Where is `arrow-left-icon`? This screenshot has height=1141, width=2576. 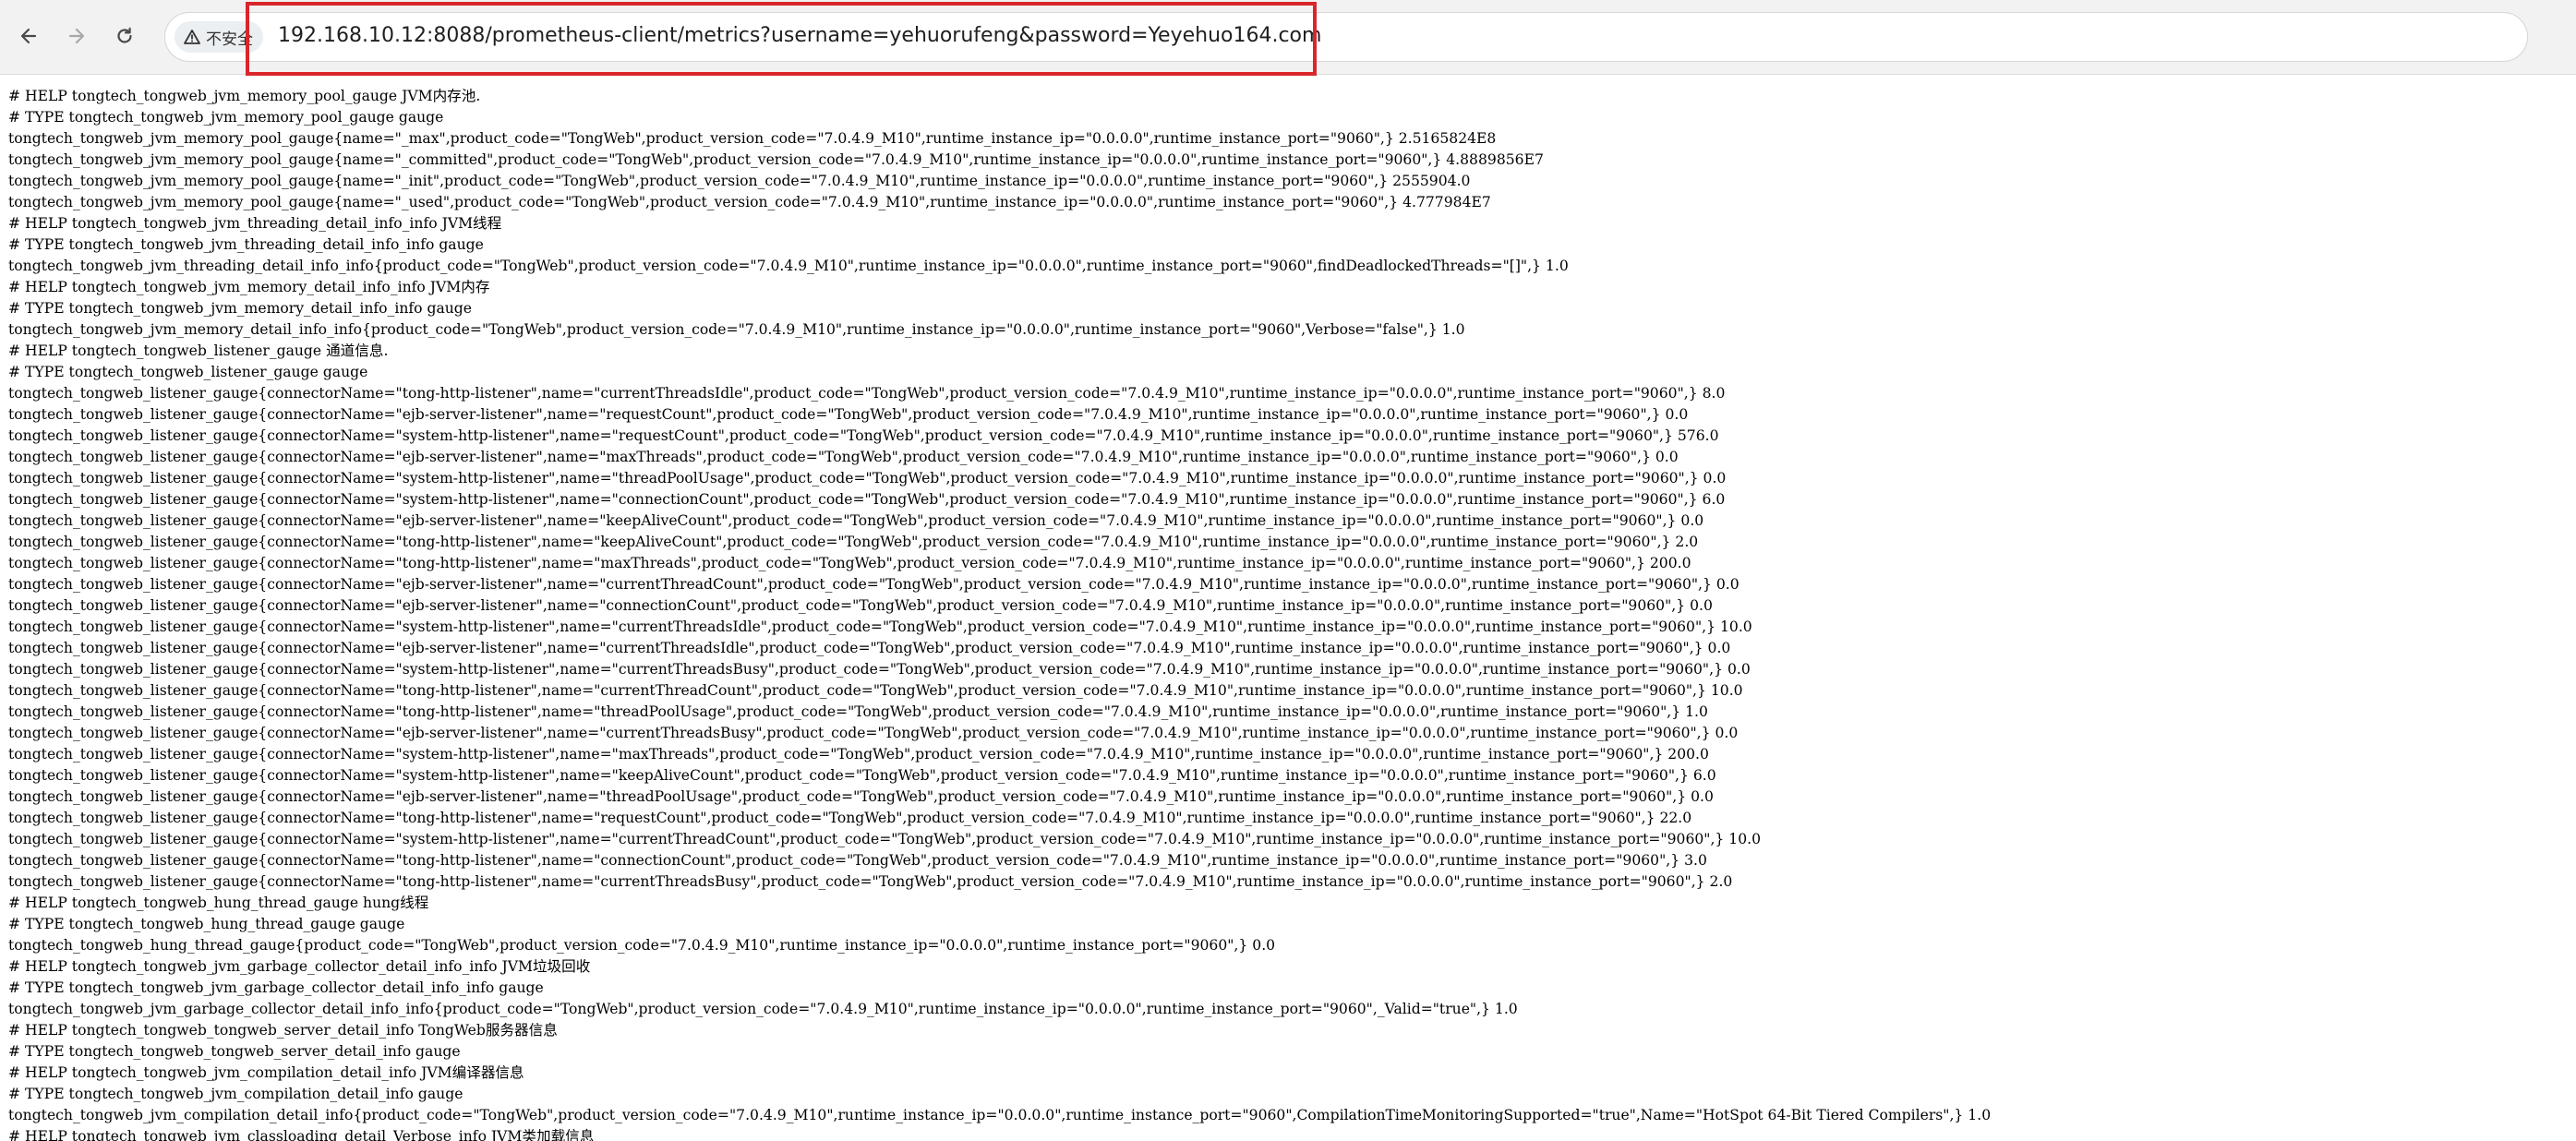 arrow-left-icon is located at coordinates (28, 36).